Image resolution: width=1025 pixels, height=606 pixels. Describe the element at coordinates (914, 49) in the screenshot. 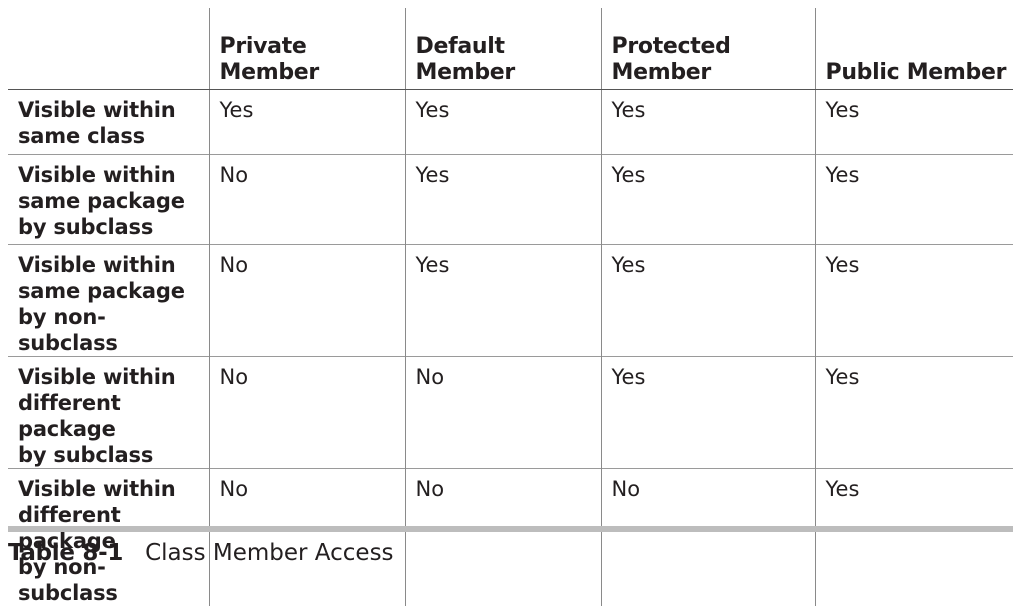

I see `header-public-member: Public Member` at that location.